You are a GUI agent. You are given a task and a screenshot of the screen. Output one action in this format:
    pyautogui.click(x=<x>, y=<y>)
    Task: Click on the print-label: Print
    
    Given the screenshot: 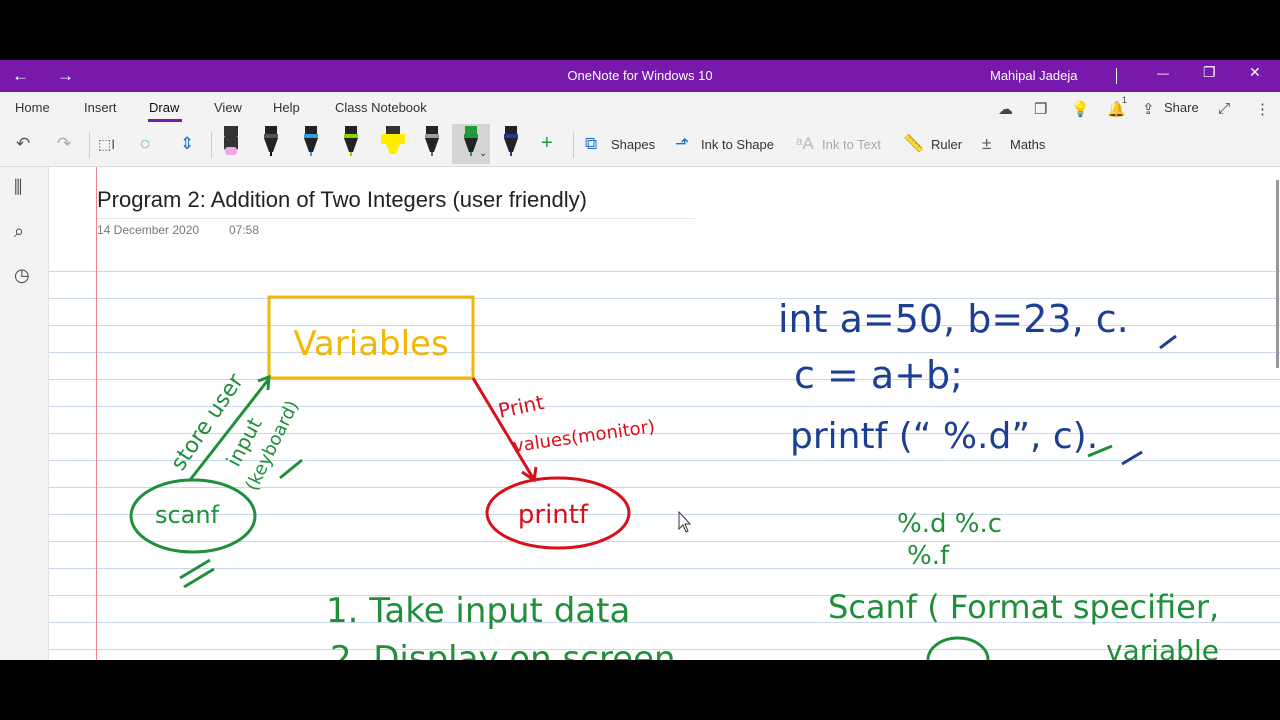 What is the action you would take?
    pyautogui.click(x=521, y=406)
    